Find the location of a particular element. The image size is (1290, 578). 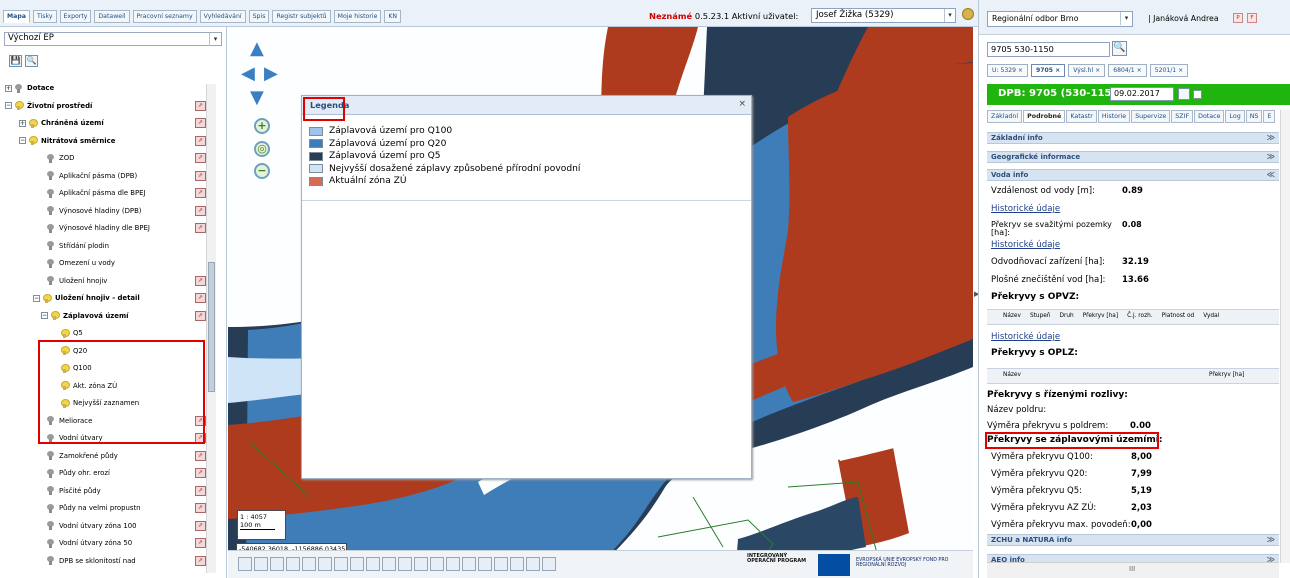

tab-exporty: Exporty is located at coordinates (75, 16).